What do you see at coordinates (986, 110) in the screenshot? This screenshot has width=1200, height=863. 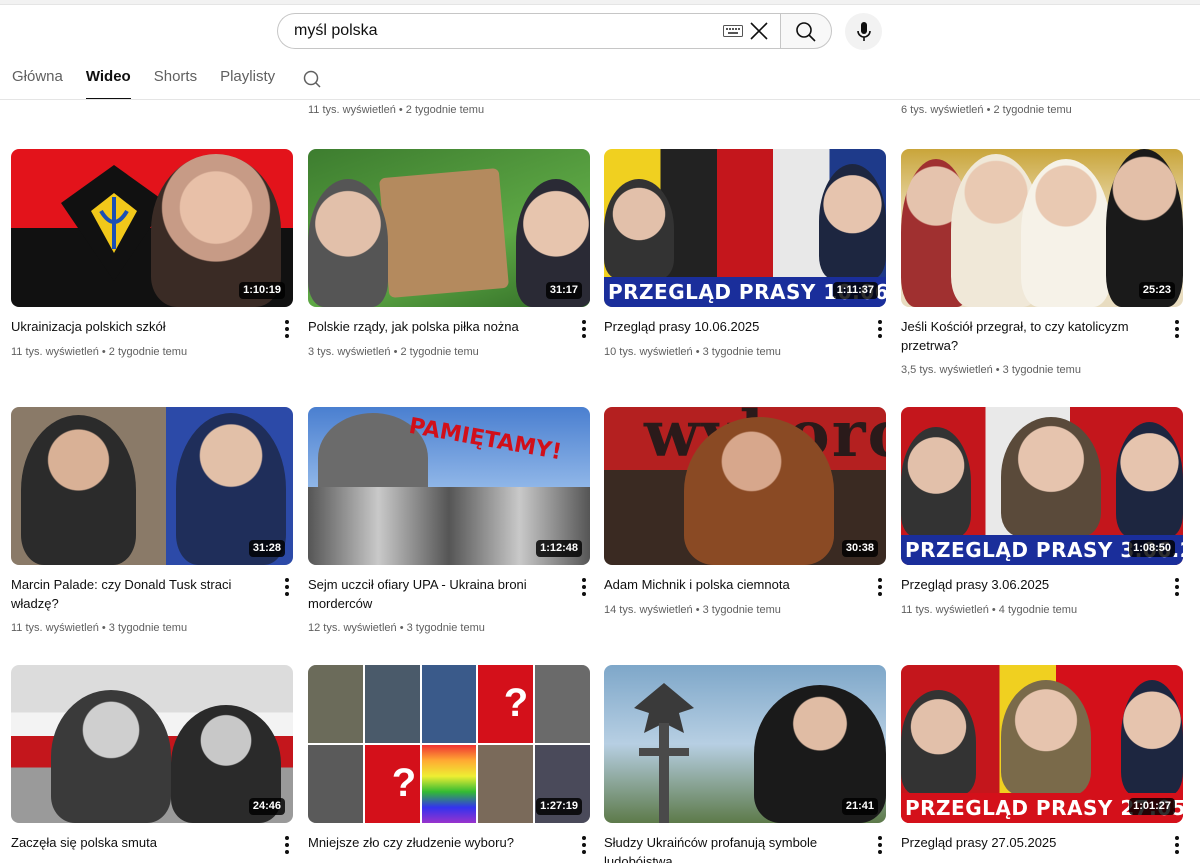 I see `video-meta: 6 tys. wyświetleń • 2 tygodnie temu` at bounding box center [986, 110].